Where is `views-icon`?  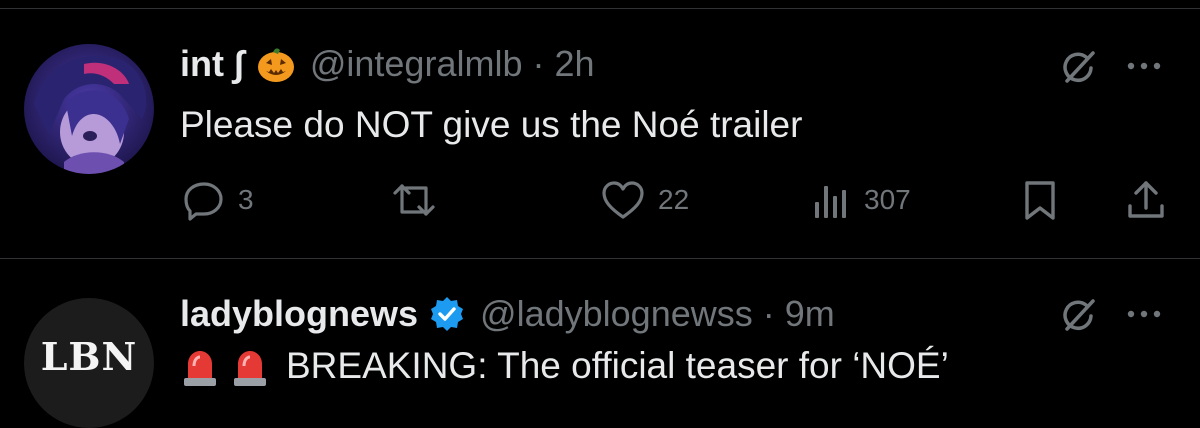
views-icon is located at coordinates (830, 202).